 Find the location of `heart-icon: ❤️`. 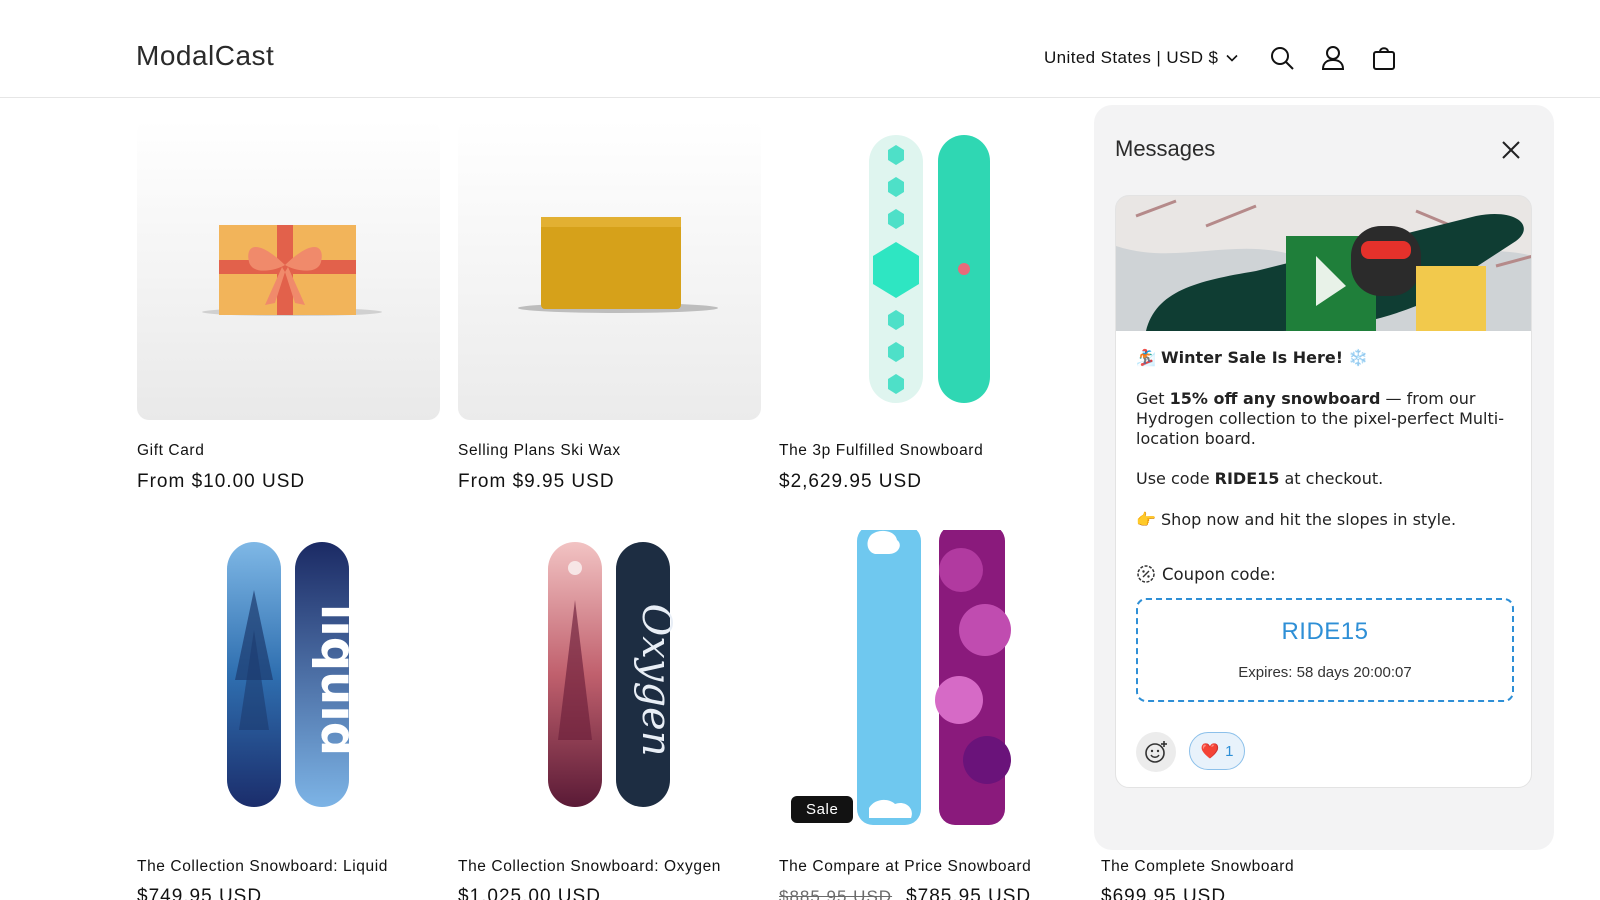

heart-icon: ❤️ is located at coordinates (1210, 751).